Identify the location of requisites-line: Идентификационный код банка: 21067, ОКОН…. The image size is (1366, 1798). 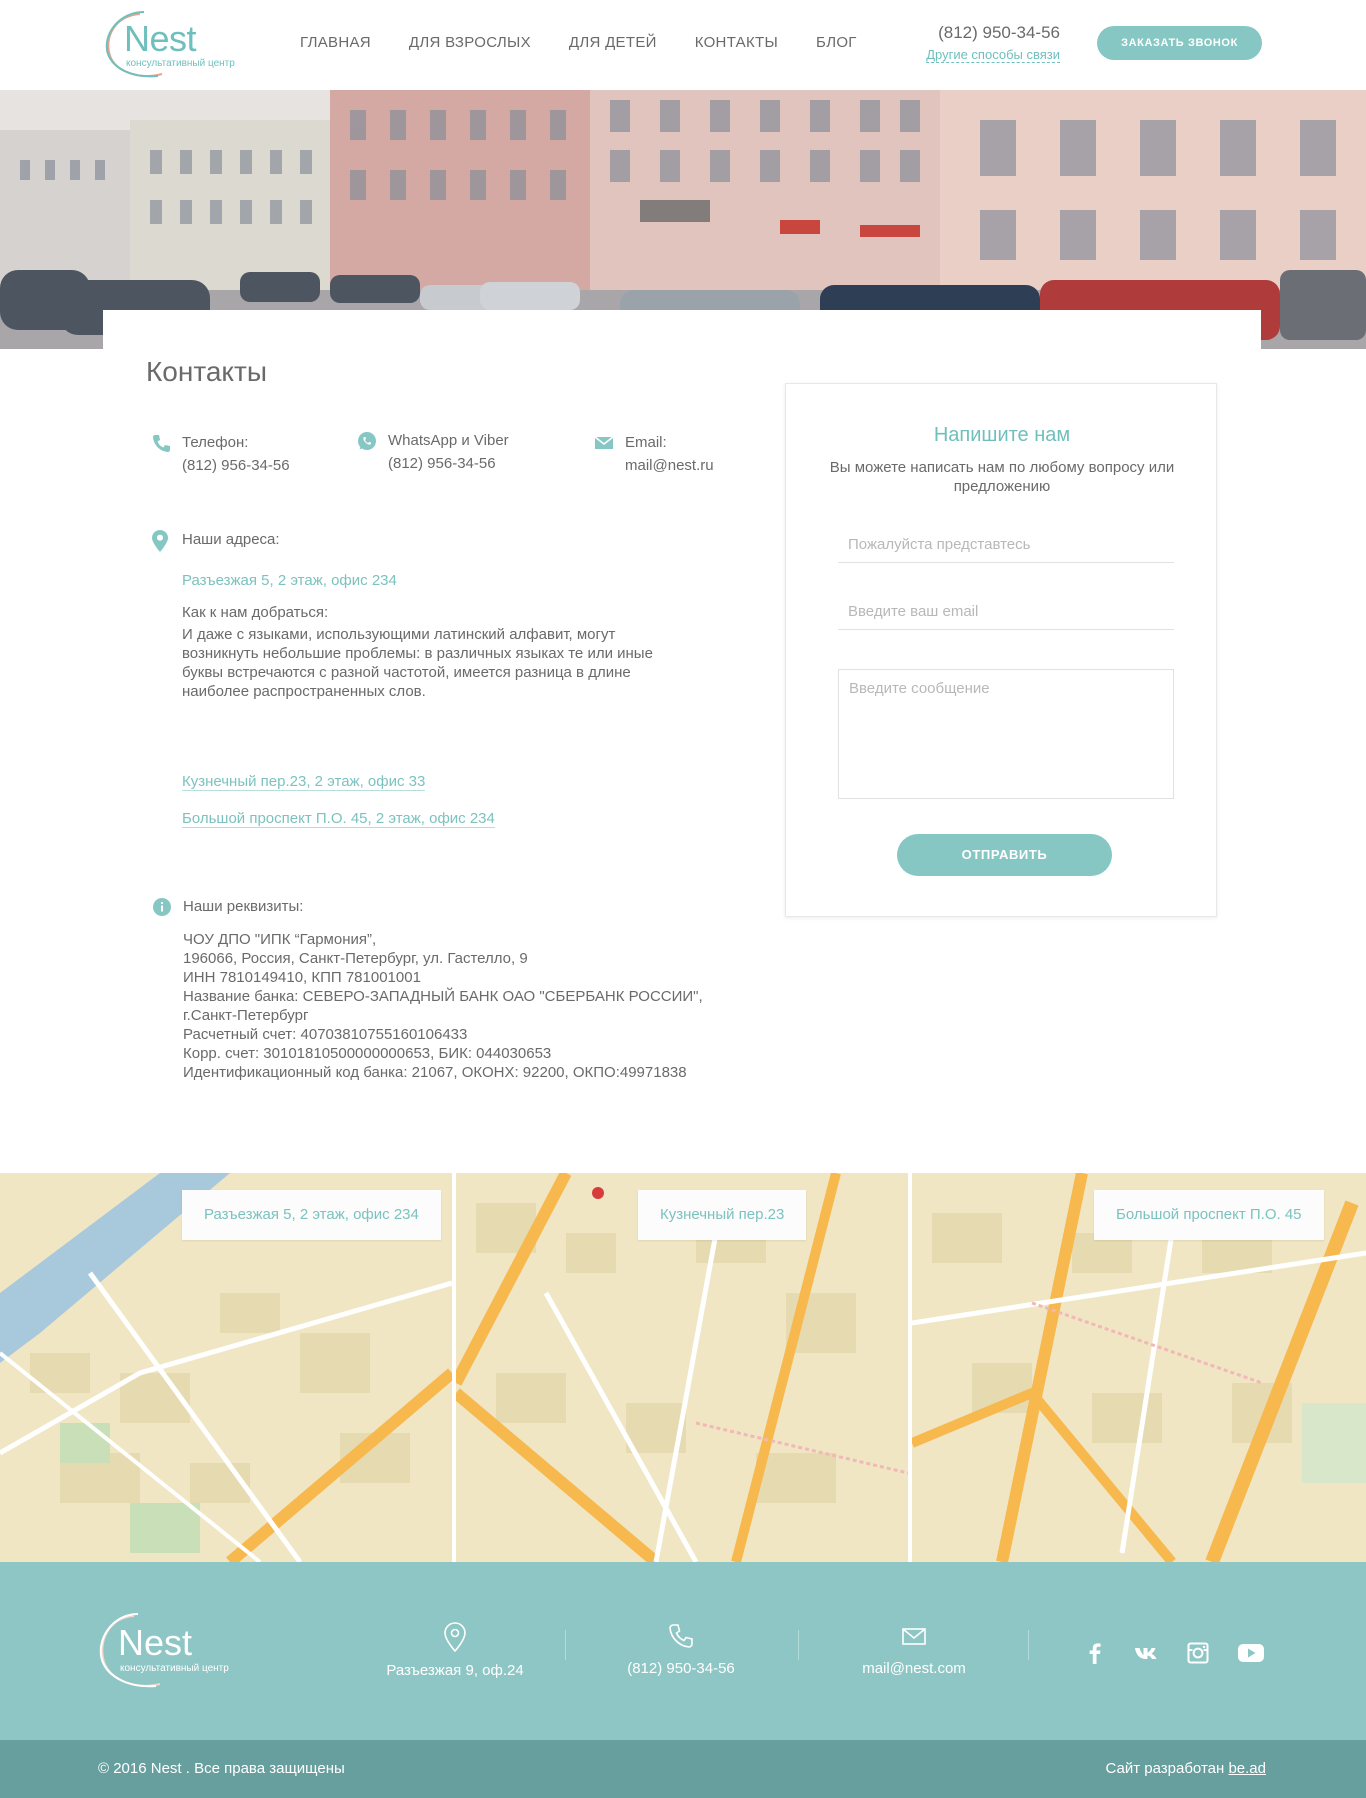
(435, 1072).